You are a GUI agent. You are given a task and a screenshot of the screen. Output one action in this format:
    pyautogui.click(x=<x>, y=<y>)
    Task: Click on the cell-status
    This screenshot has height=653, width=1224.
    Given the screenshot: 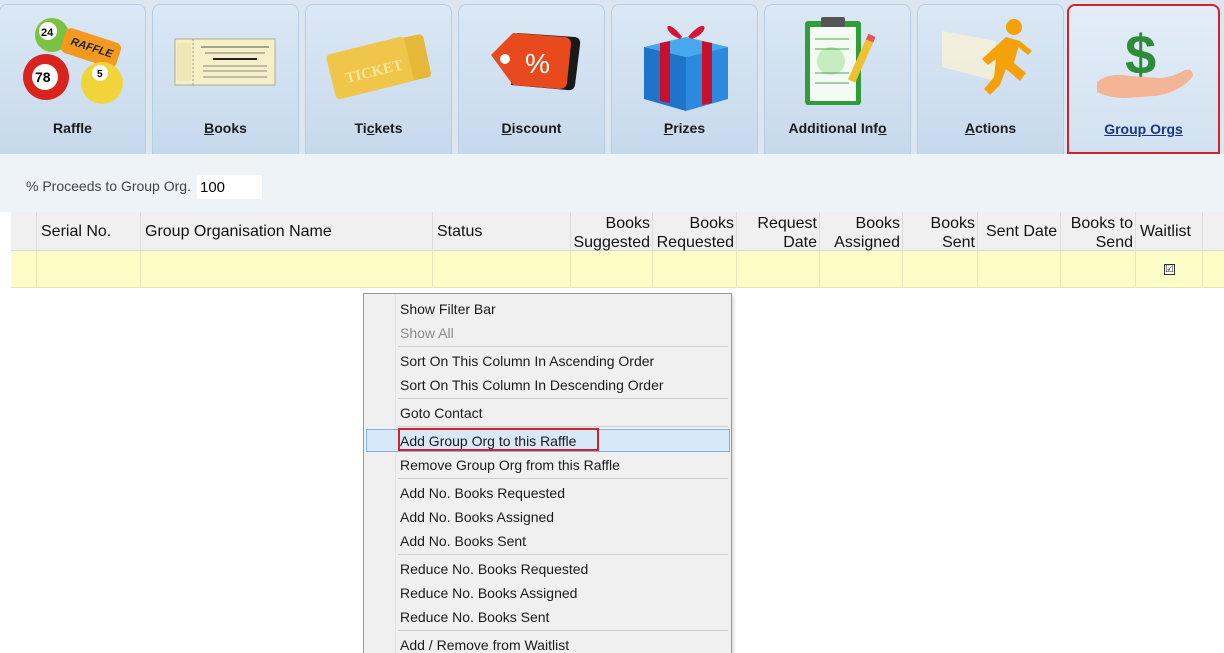 What is the action you would take?
    pyautogui.click(x=502, y=269)
    